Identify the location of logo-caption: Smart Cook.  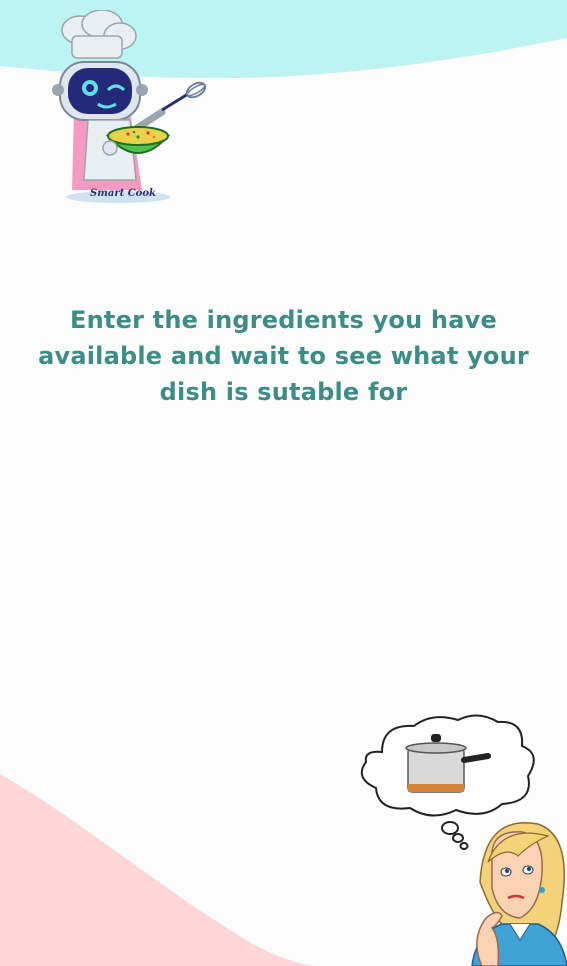
(123, 193).